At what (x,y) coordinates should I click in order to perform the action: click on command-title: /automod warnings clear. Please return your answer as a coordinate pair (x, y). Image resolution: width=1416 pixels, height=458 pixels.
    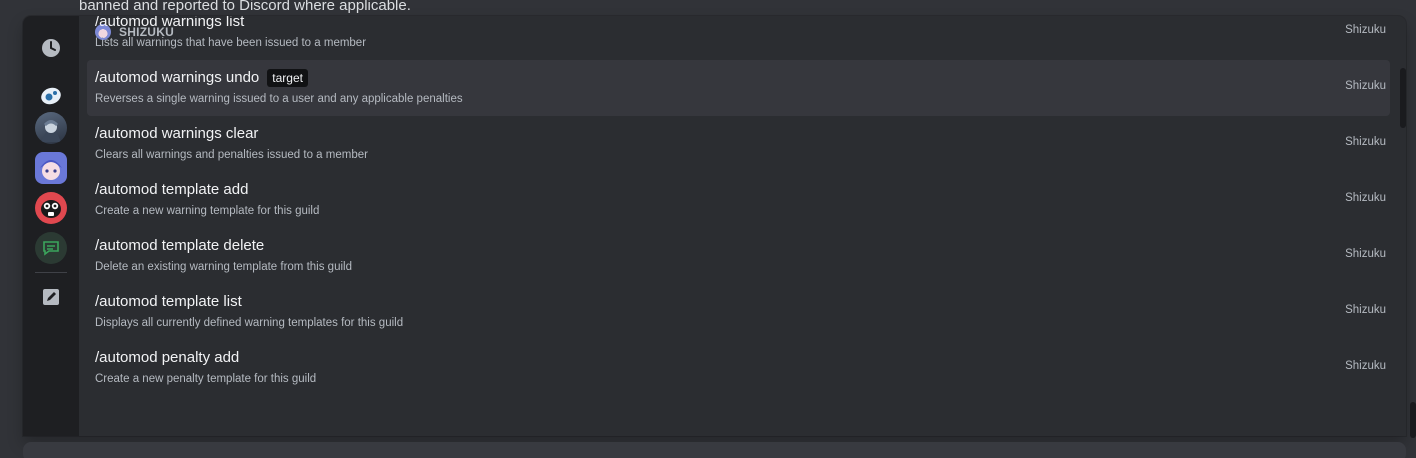
    Looking at the image, I should click on (738, 134).